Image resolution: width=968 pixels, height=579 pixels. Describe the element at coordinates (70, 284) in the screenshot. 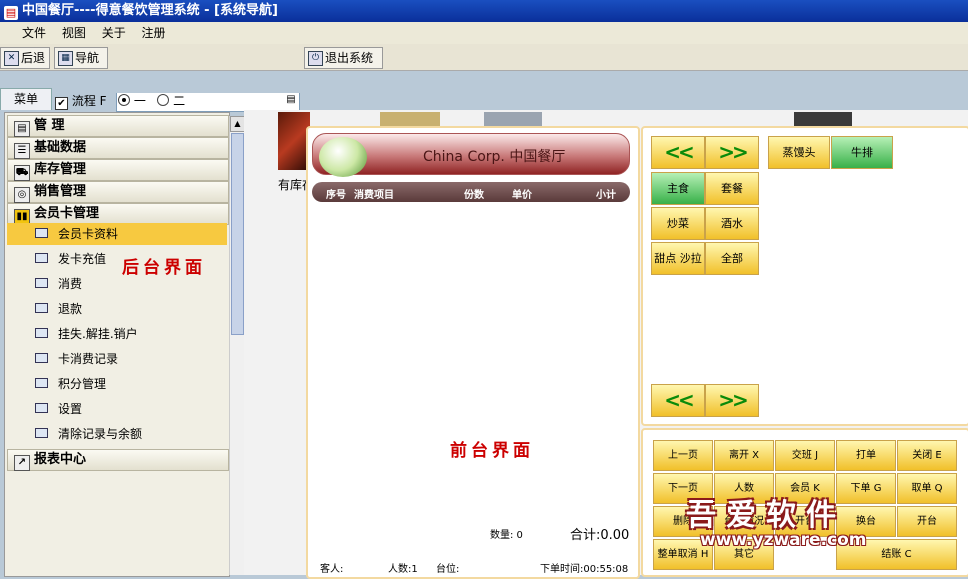

I see `item-label: 消费` at that location.